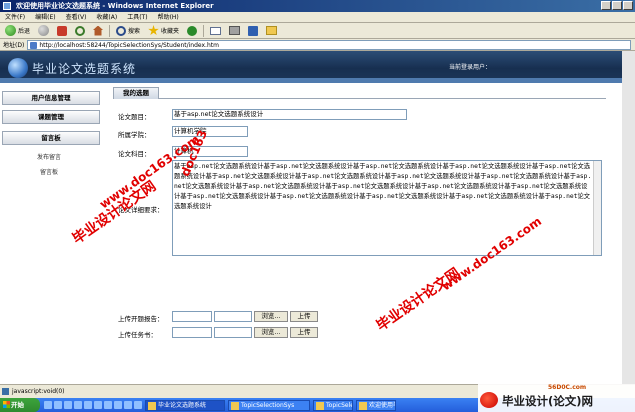  I want to click on window-title: 欢迎使用毕业论文选题系统 - Windows Internet Explorer, so click(115, 6).